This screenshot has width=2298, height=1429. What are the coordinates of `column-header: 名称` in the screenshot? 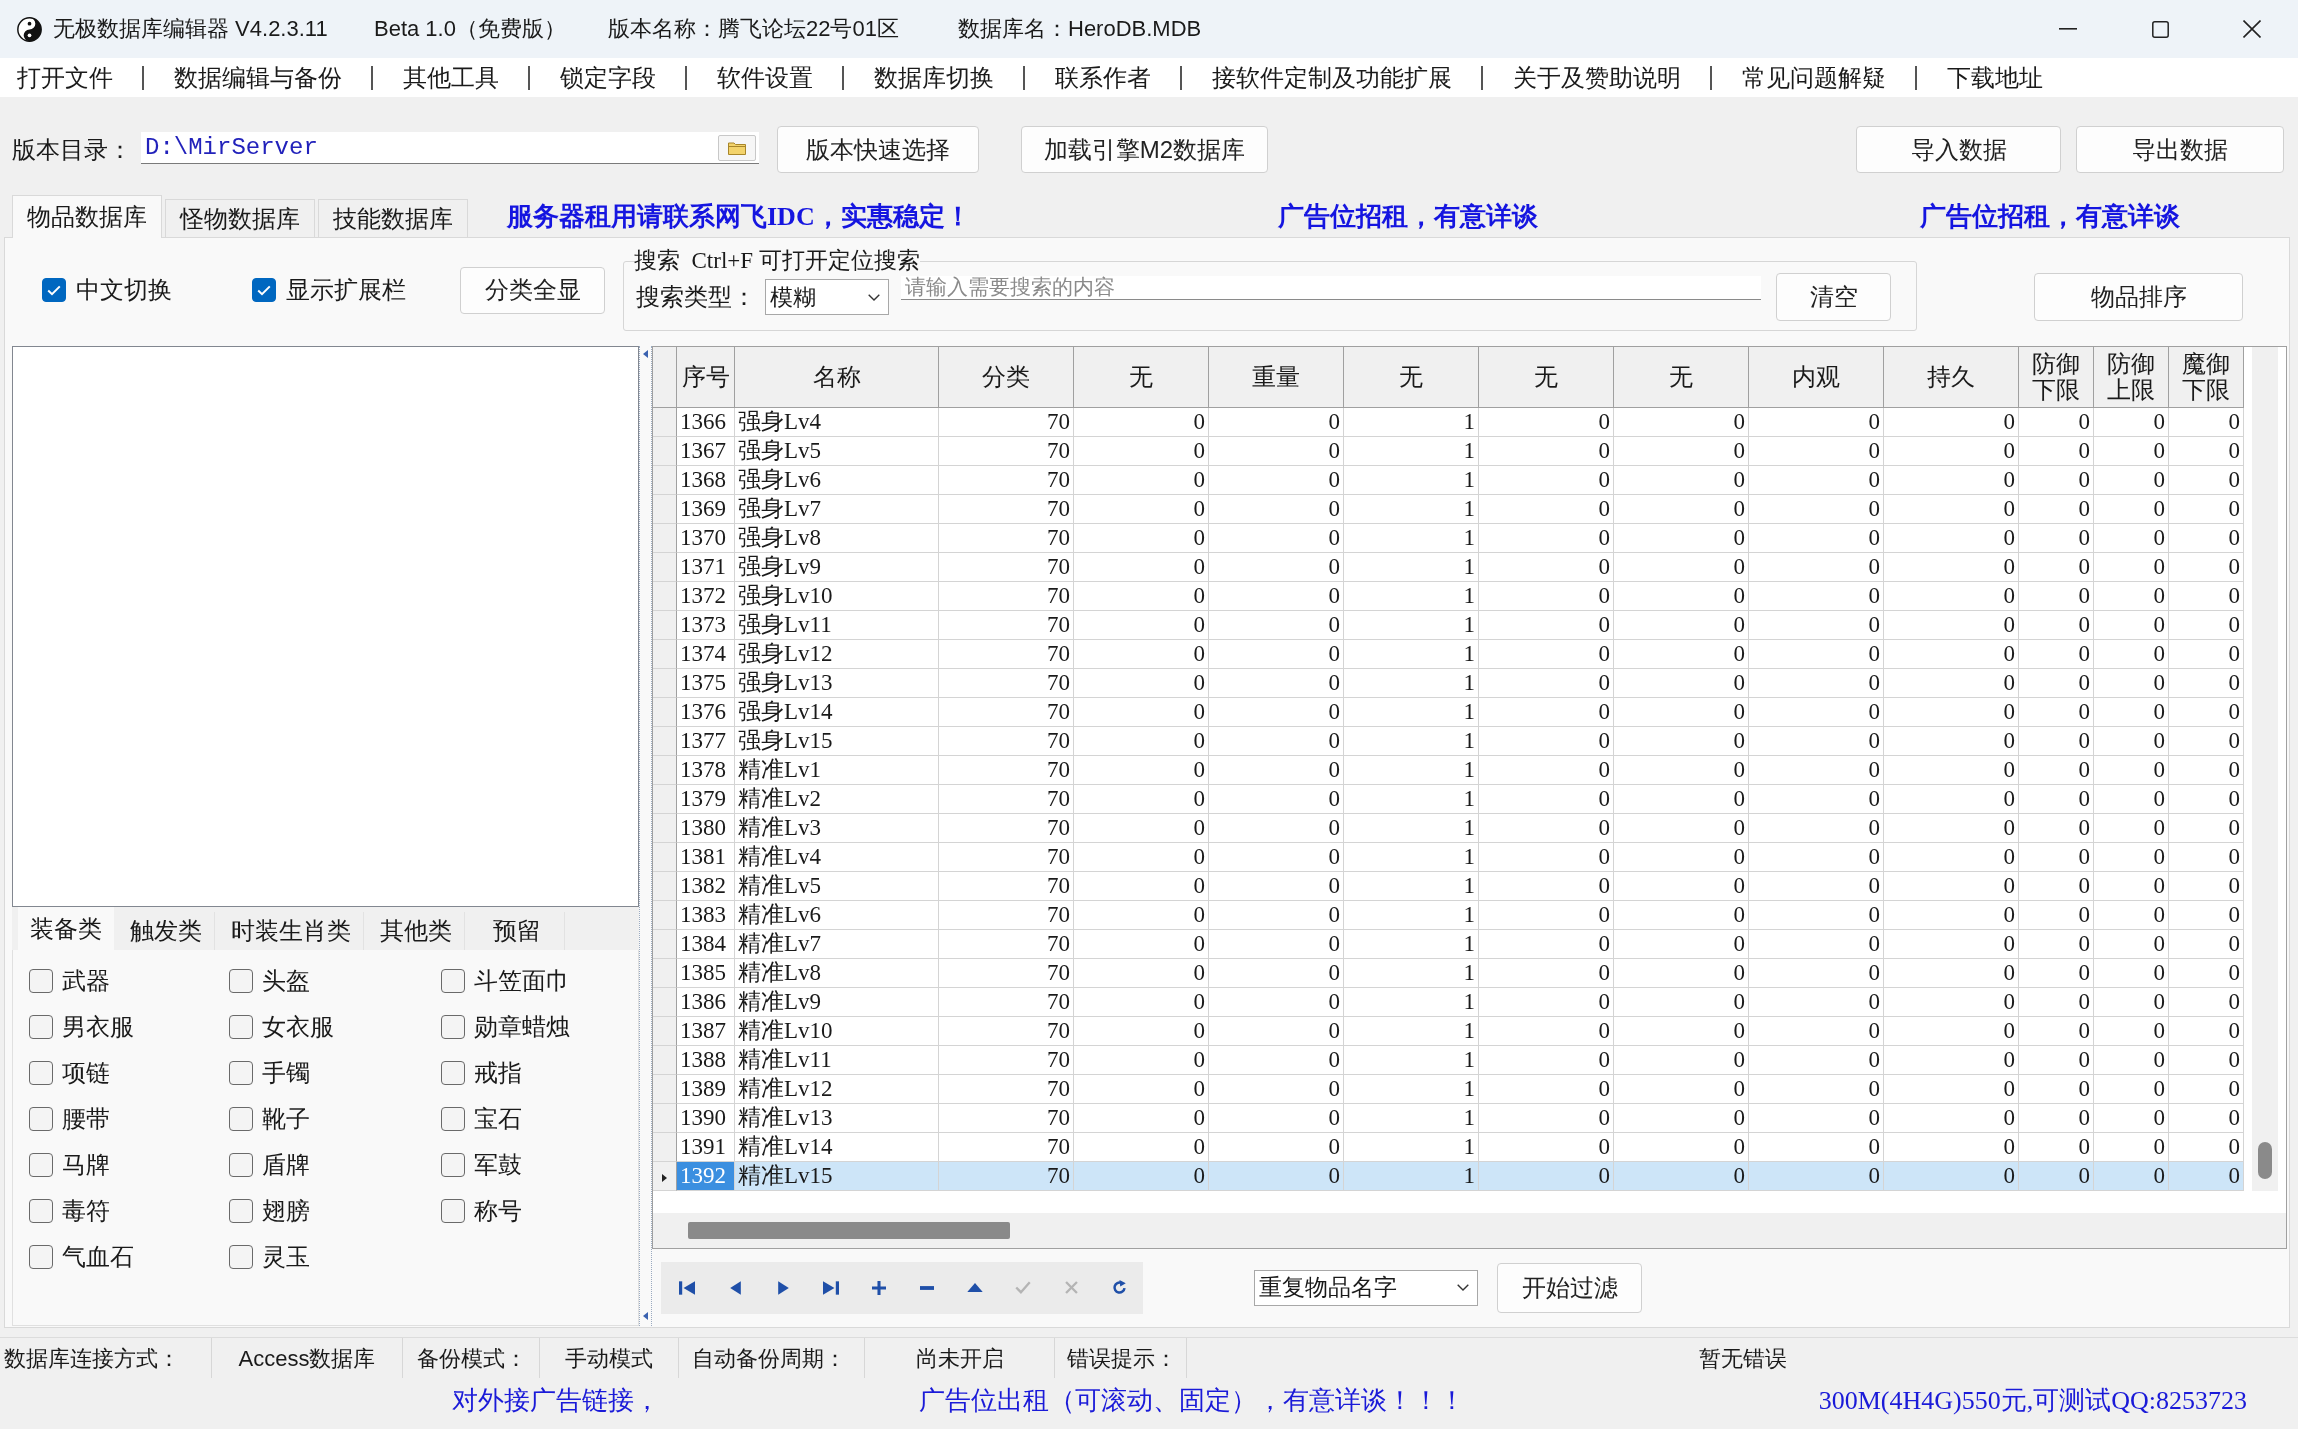 It's located at (837, 377).